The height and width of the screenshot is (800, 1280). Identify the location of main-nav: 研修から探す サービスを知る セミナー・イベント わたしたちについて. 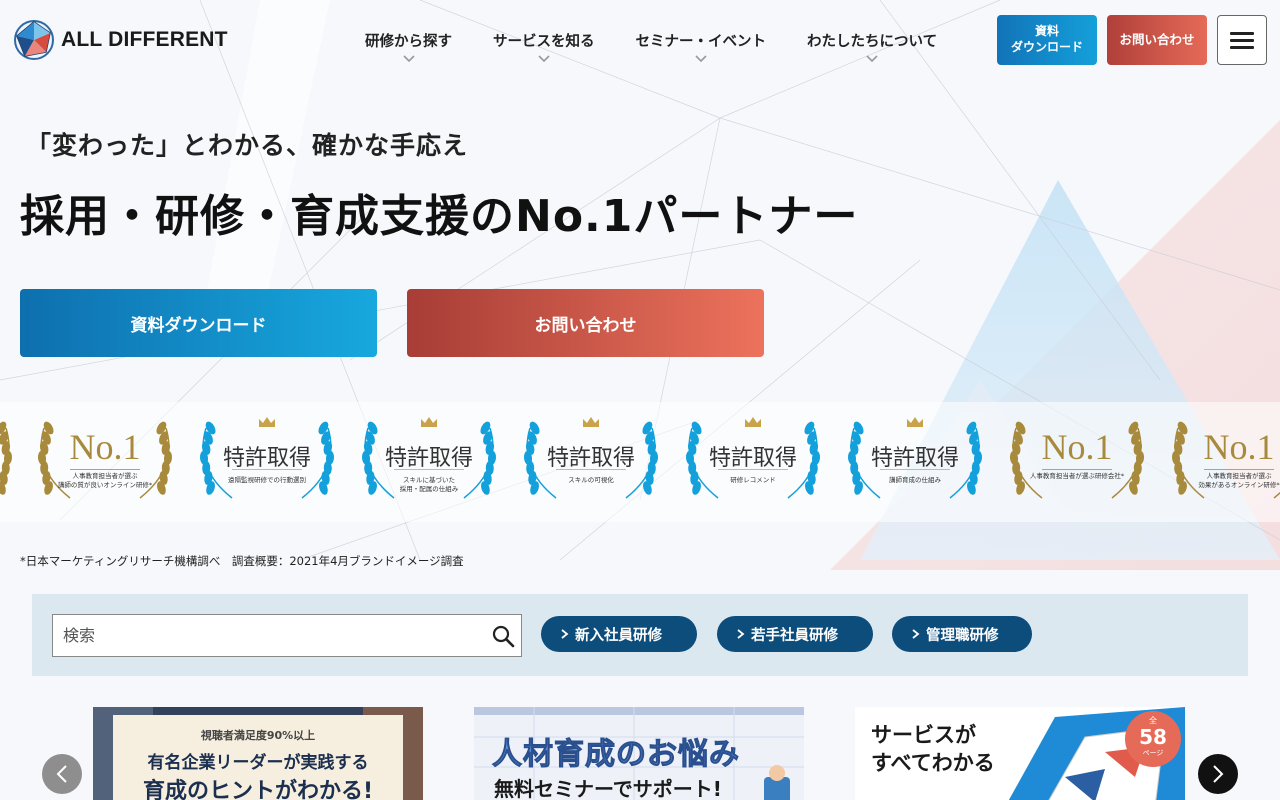
(640, 46).